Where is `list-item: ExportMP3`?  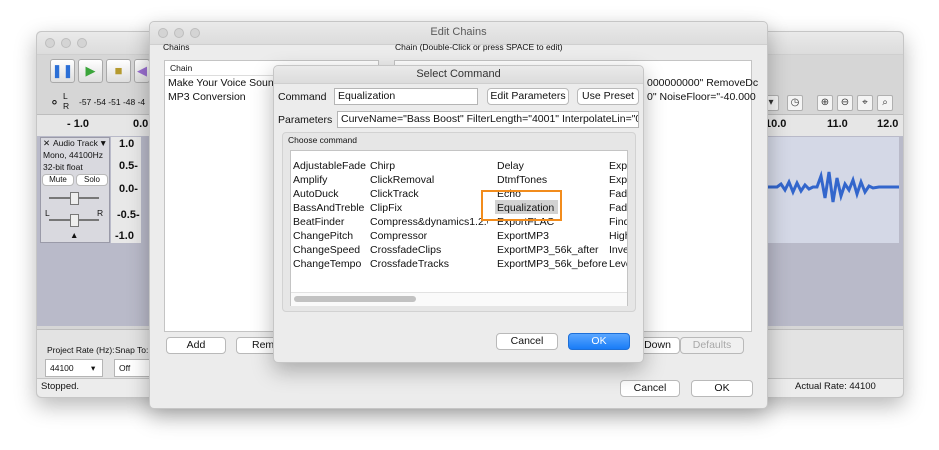 list-item: ExportMP3 is located at coordinates (523, 236).